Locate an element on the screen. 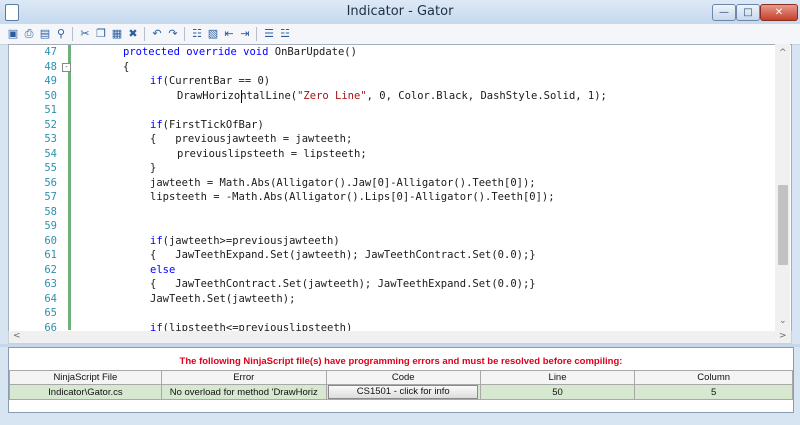 This screenshot has height=425, width=800. minimize-button: — is located at coordinates (724, 12).